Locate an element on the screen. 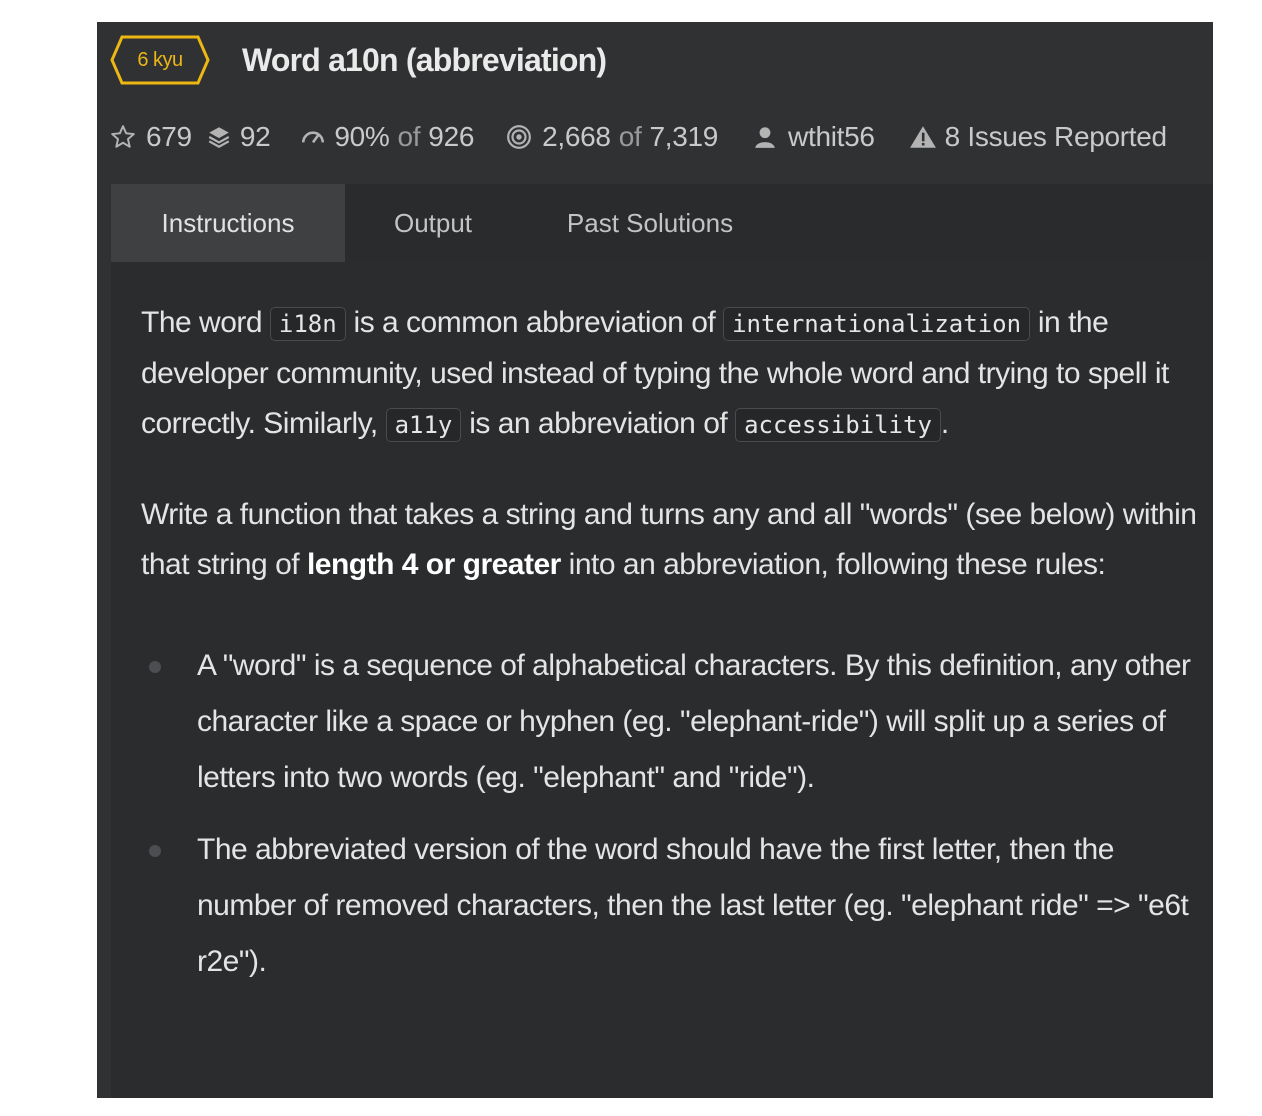 This screenshot has width=1262, height=1116. tab-bar: Instructions Output Past Solutions is located at coordinates (662, 223).